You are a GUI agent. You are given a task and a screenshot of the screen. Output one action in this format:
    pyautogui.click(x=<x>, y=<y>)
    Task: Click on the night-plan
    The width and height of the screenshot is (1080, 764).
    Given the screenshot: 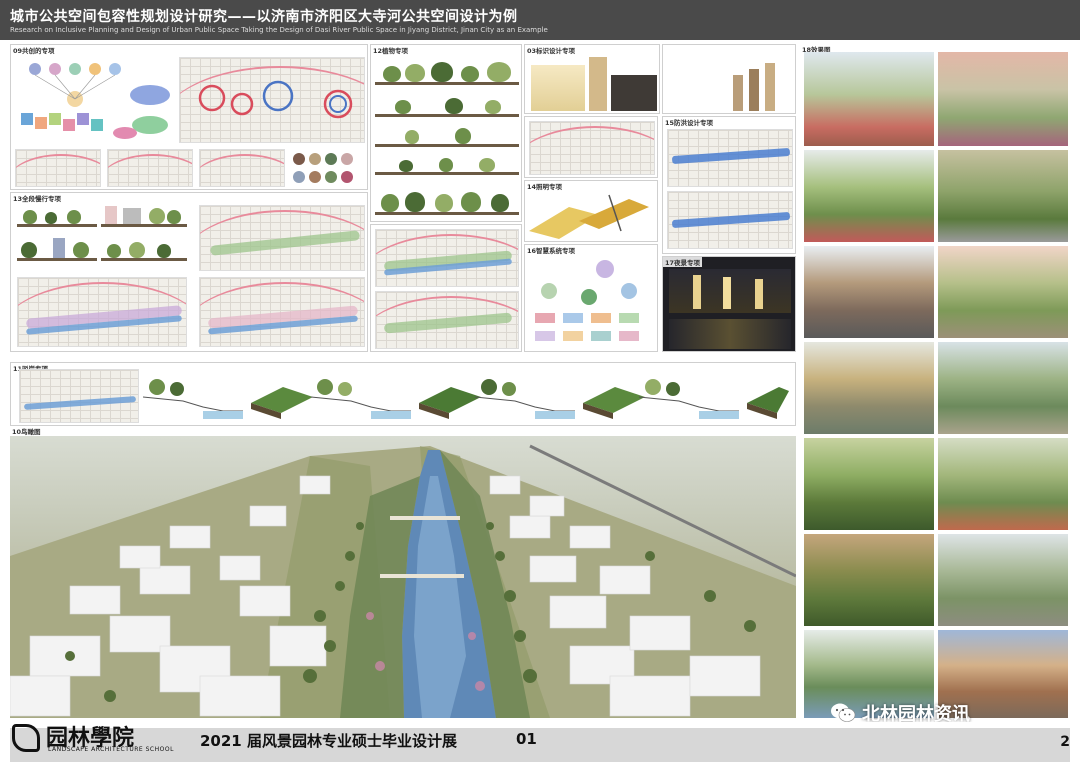 What is the action you would take?
    pyautogui.click(x=730, y=334)
    